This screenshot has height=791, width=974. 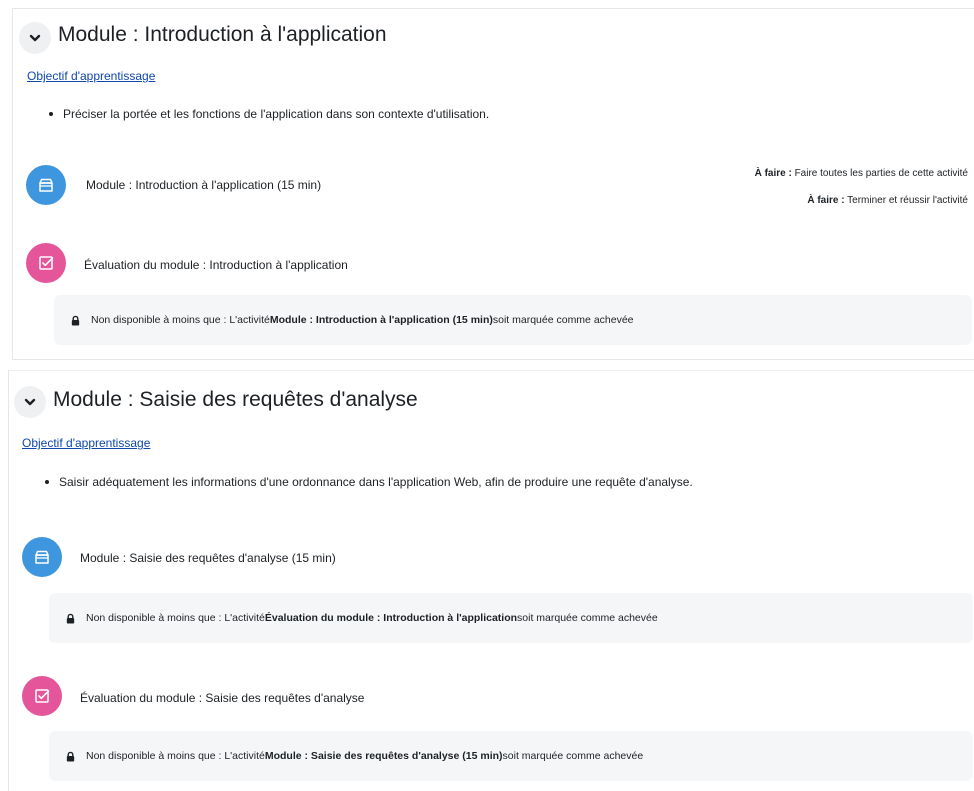 What do you see at coordinates (235, 399) in the screenshot?
I see `section-title: Module : Saisie des requêtes d'analyse` at bounding box center [235, 399].